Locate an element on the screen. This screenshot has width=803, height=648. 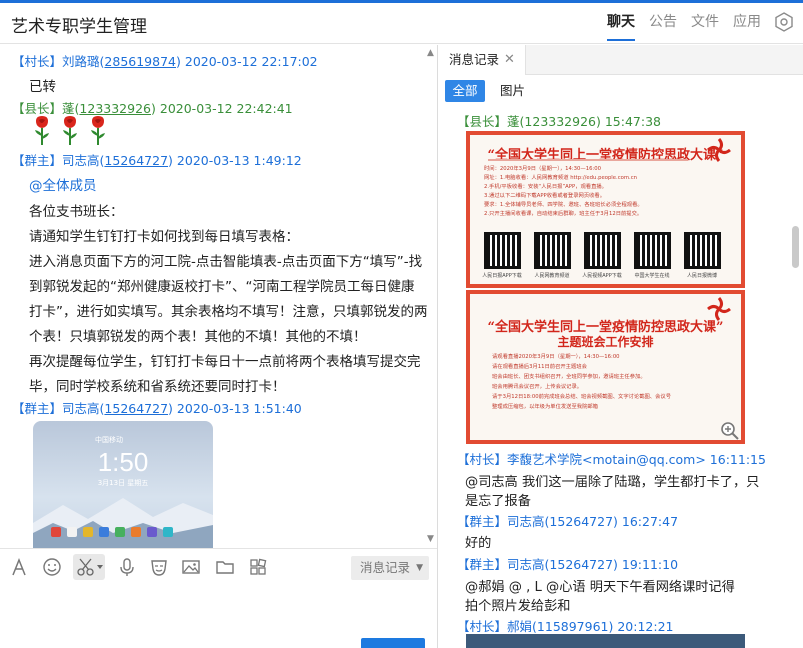
message-text: 毕，同时学校系统和省系统还要同时打卡！ is located at coordinates (157, 387).